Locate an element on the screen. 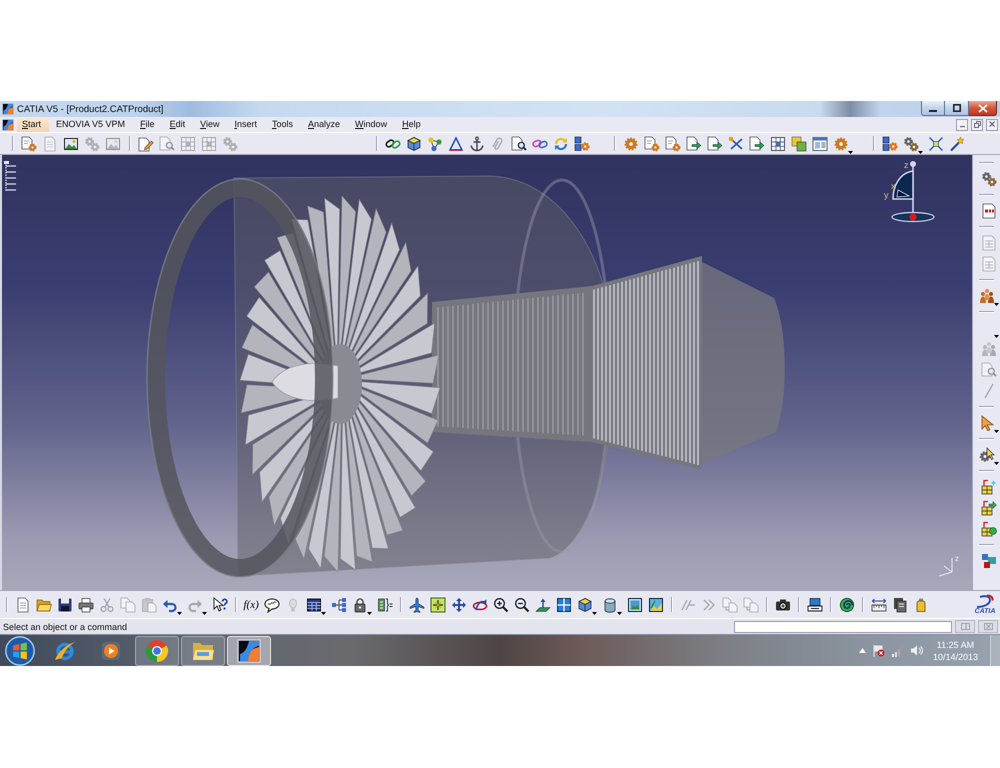 This screenshot has width=1000, height=768. zoom-in-icon is located at coordinates (500, 604).